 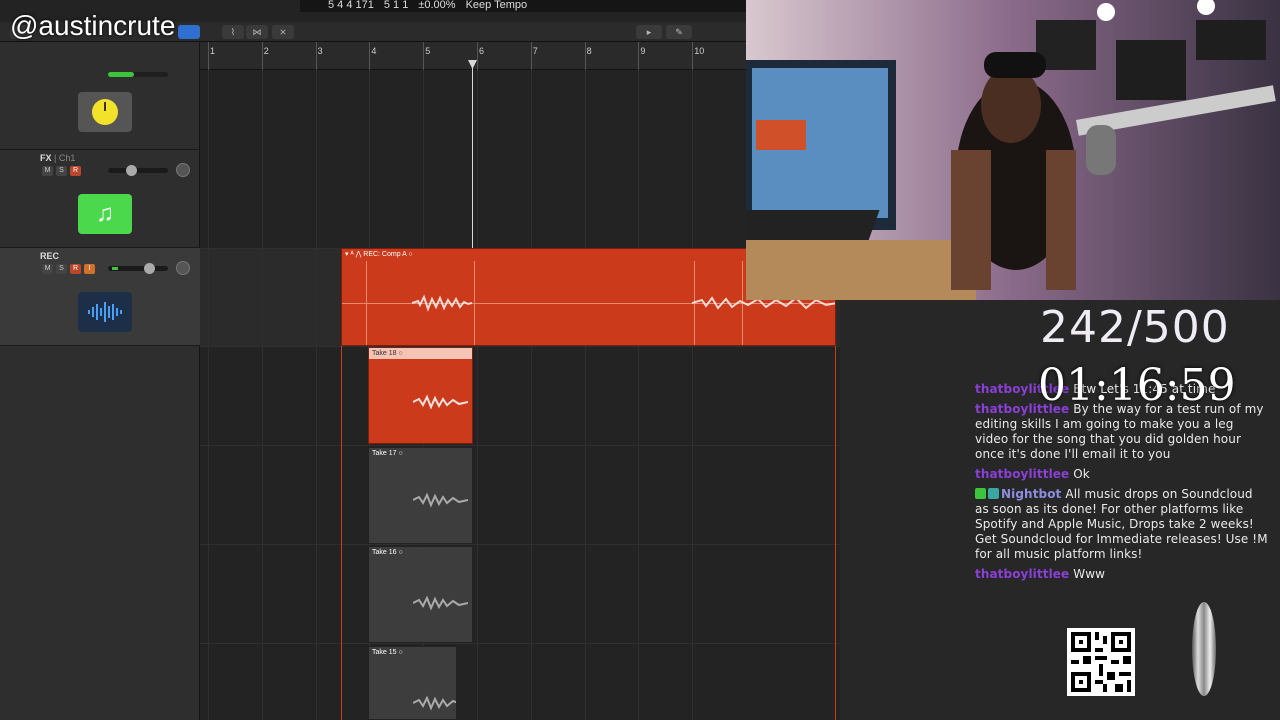 What do you see at coordinates (89, 269) in the screenshot?
I see `input-monitor-button: I` at bounding box center [89, 269].